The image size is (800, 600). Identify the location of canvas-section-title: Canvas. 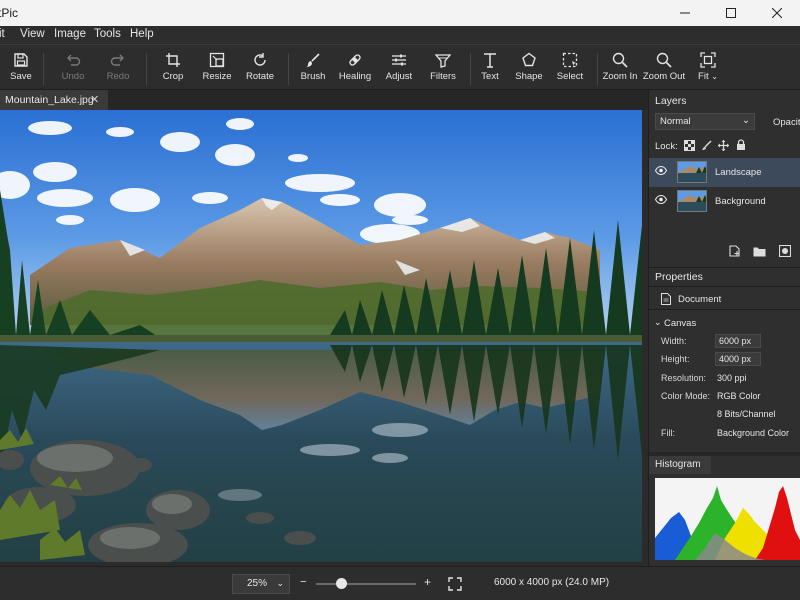
(680, 323).